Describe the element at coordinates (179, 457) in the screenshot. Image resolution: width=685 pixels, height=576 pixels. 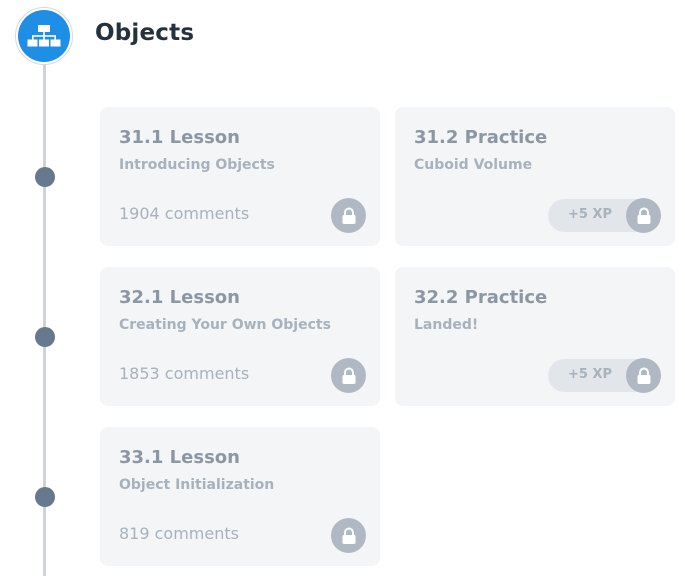
I see `card-title: 33.1 Lesson` at that location.